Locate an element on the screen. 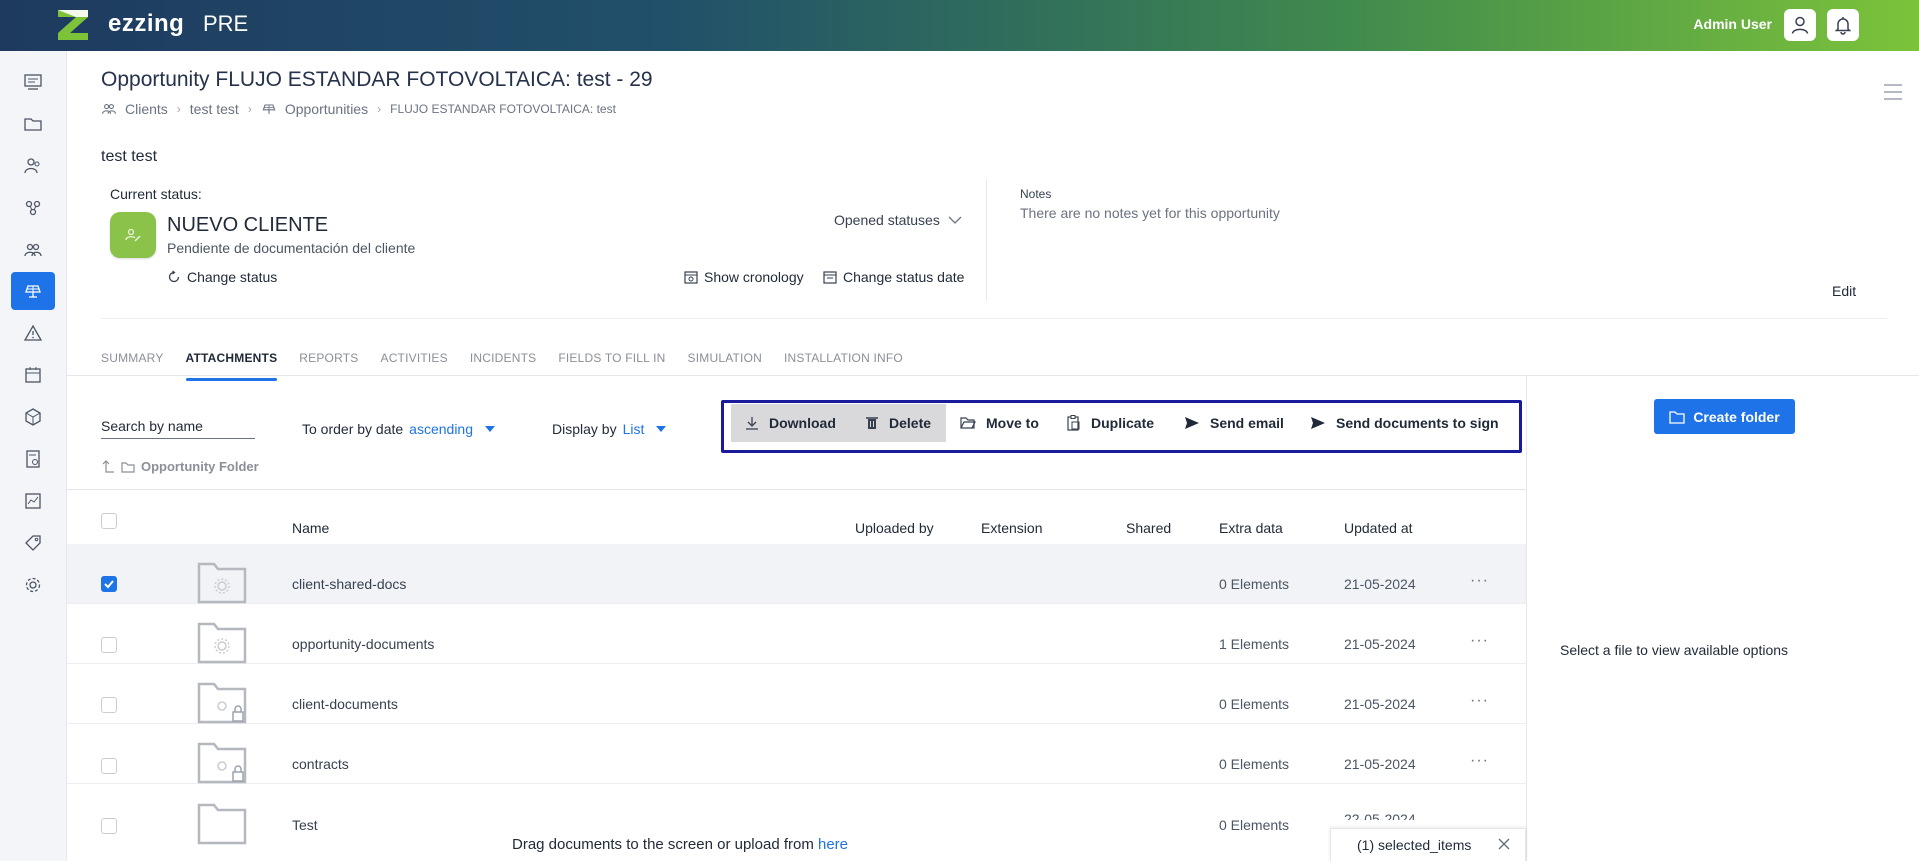 This screenshot has height=861, width=1919. tab-incidents: INCIDENTS is located at coordinates (503, 364).